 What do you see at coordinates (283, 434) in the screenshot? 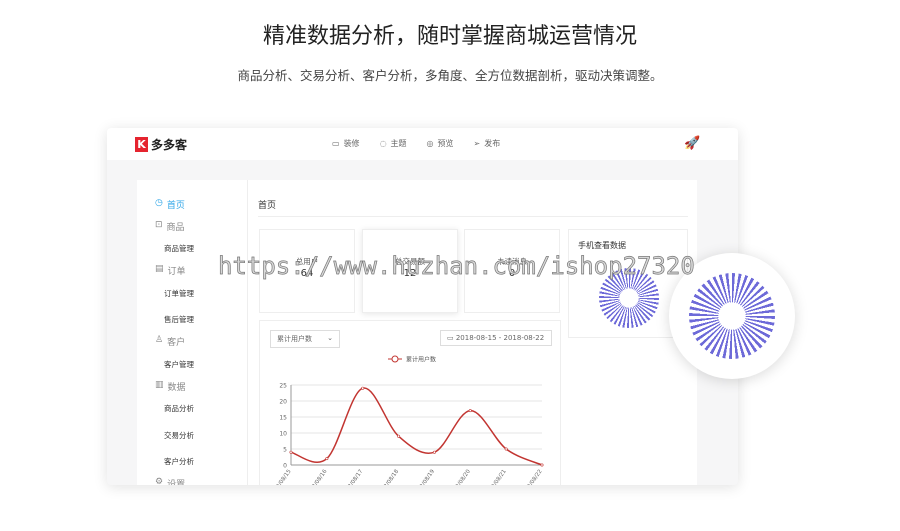
I see `y-tick-label: 10` at bounding box center [283, 434].